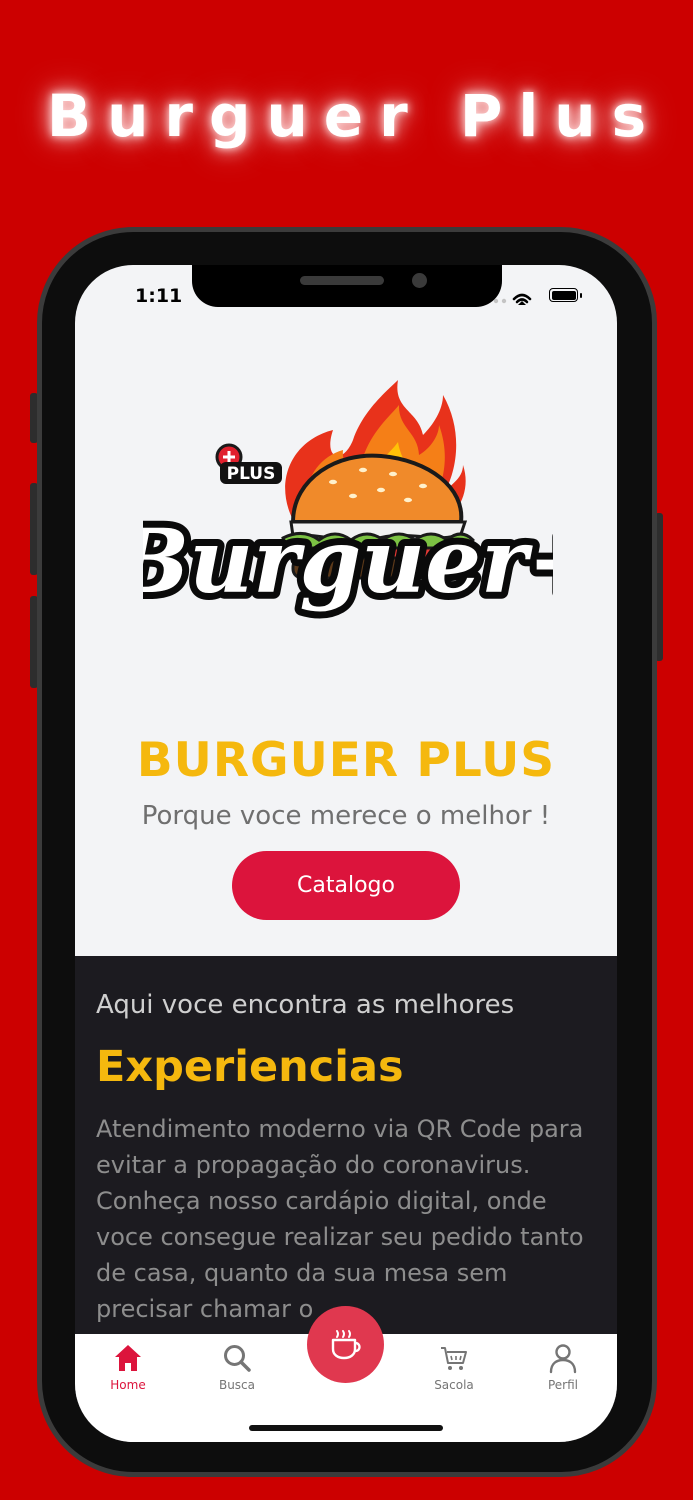 Image resolution: width=693 pixels, height=1500 pixels. Describe the element at coordinates (237, 1358) in the screenshot. I see `search-icon` at that location.